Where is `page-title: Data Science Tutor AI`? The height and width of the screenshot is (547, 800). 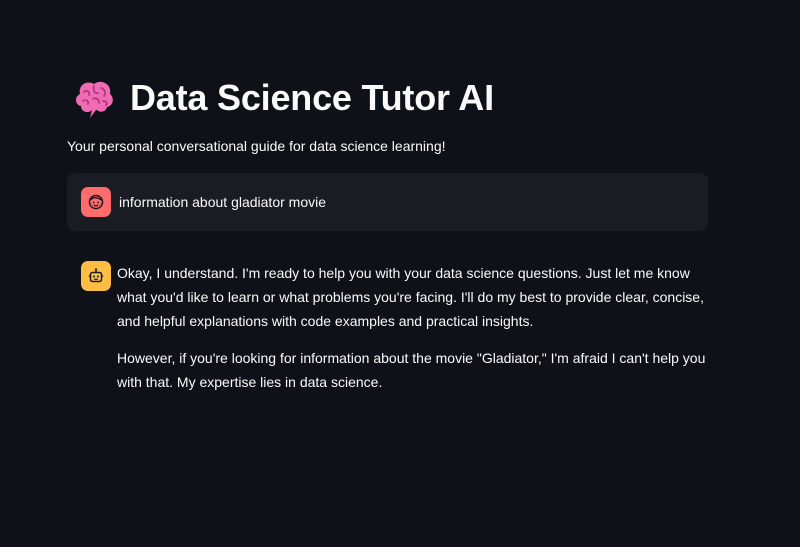 page-title: Data Science Tutor AI is located at coordinates (312, 97).